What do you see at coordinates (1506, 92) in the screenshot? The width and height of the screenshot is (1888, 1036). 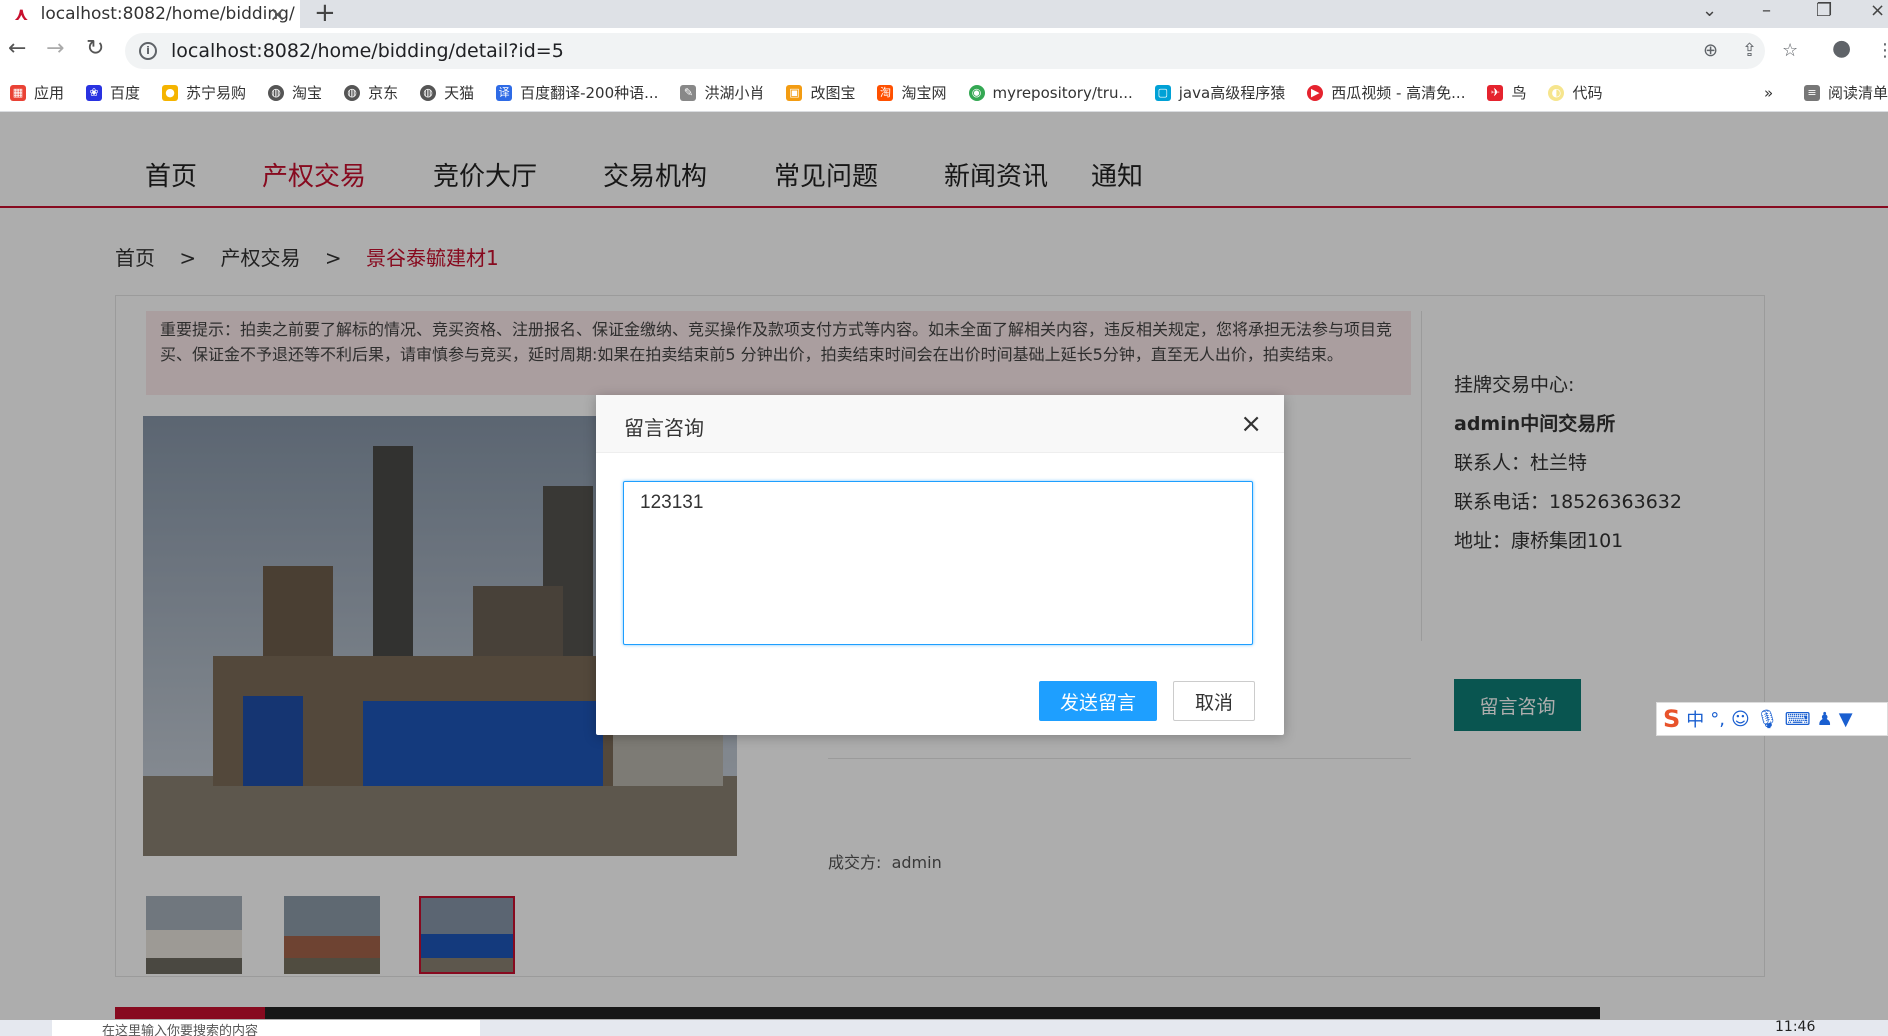 I see `bookmark-niao: ✈ 鸟` at bounding box center [1506, 92].